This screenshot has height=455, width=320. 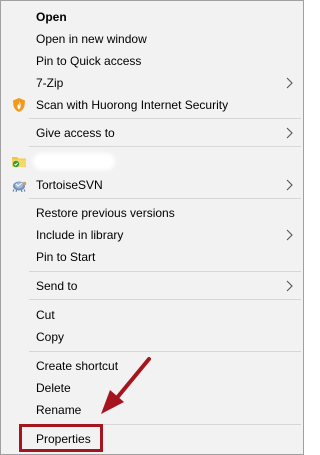 I want to click on annotation-arrow-icon, so click(x=126, y=385).